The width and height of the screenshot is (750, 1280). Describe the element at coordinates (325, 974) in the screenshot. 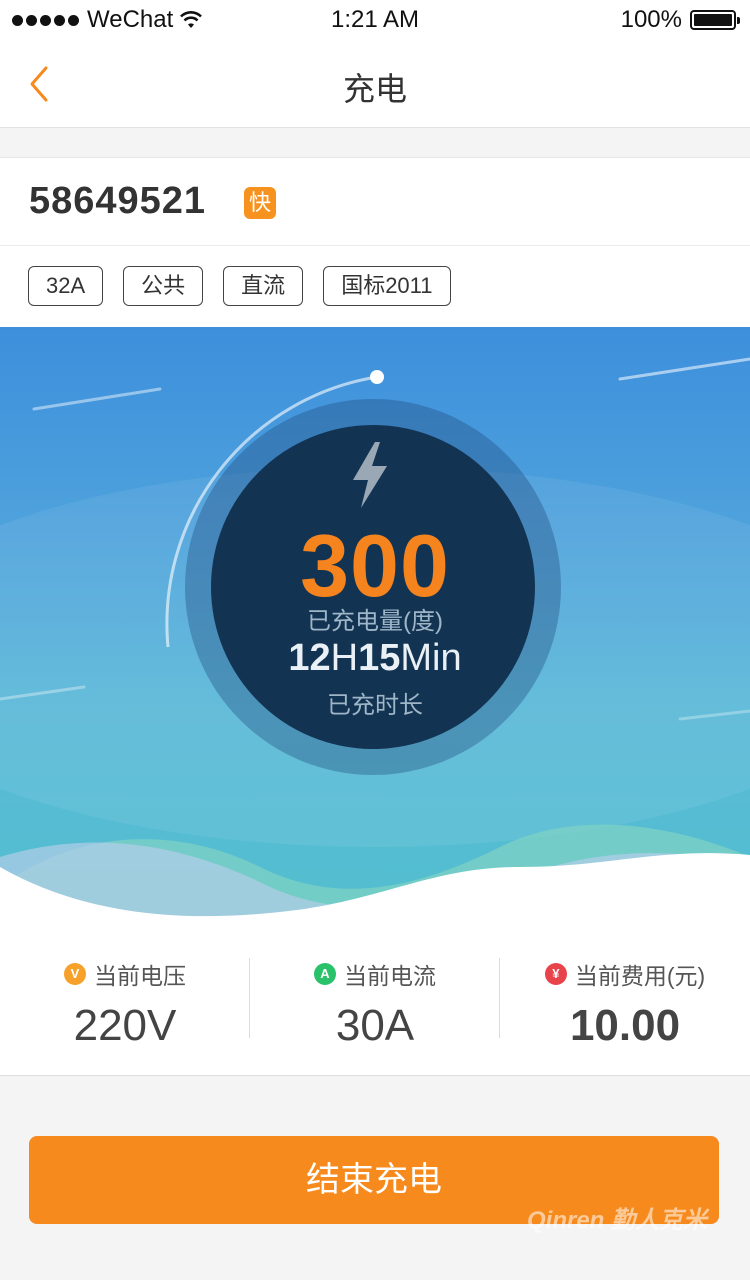

I see `current-icon: A` at that location.